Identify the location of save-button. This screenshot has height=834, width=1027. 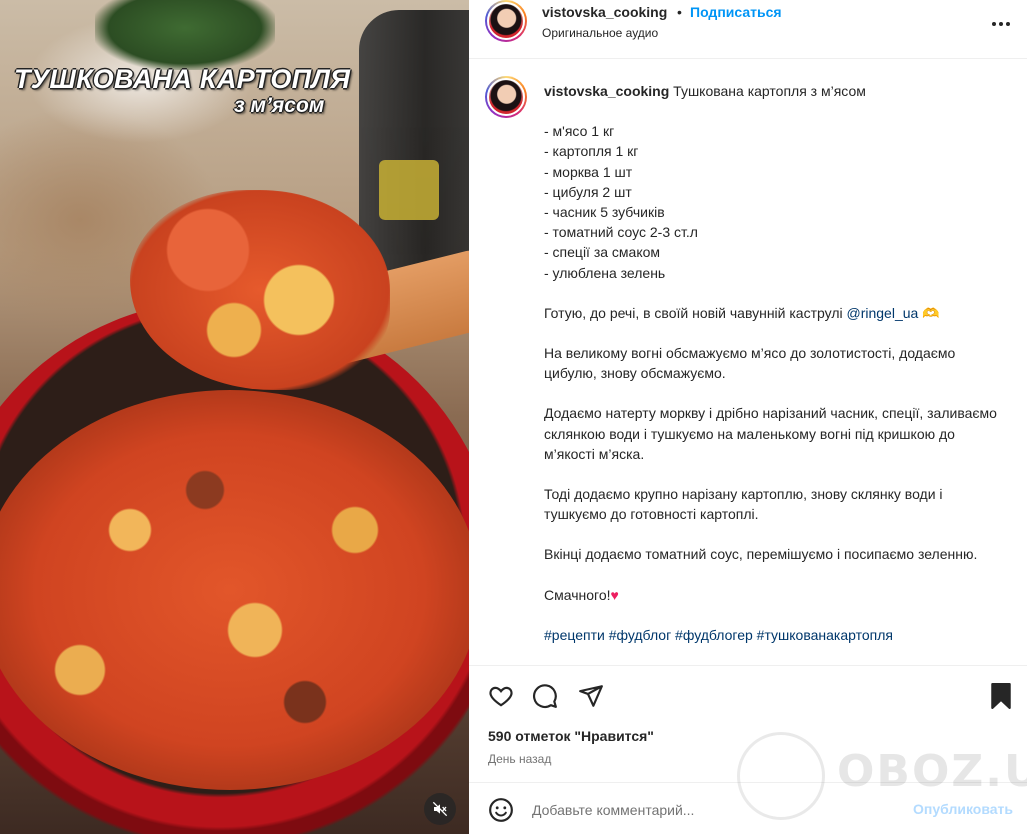
(1001, 696).